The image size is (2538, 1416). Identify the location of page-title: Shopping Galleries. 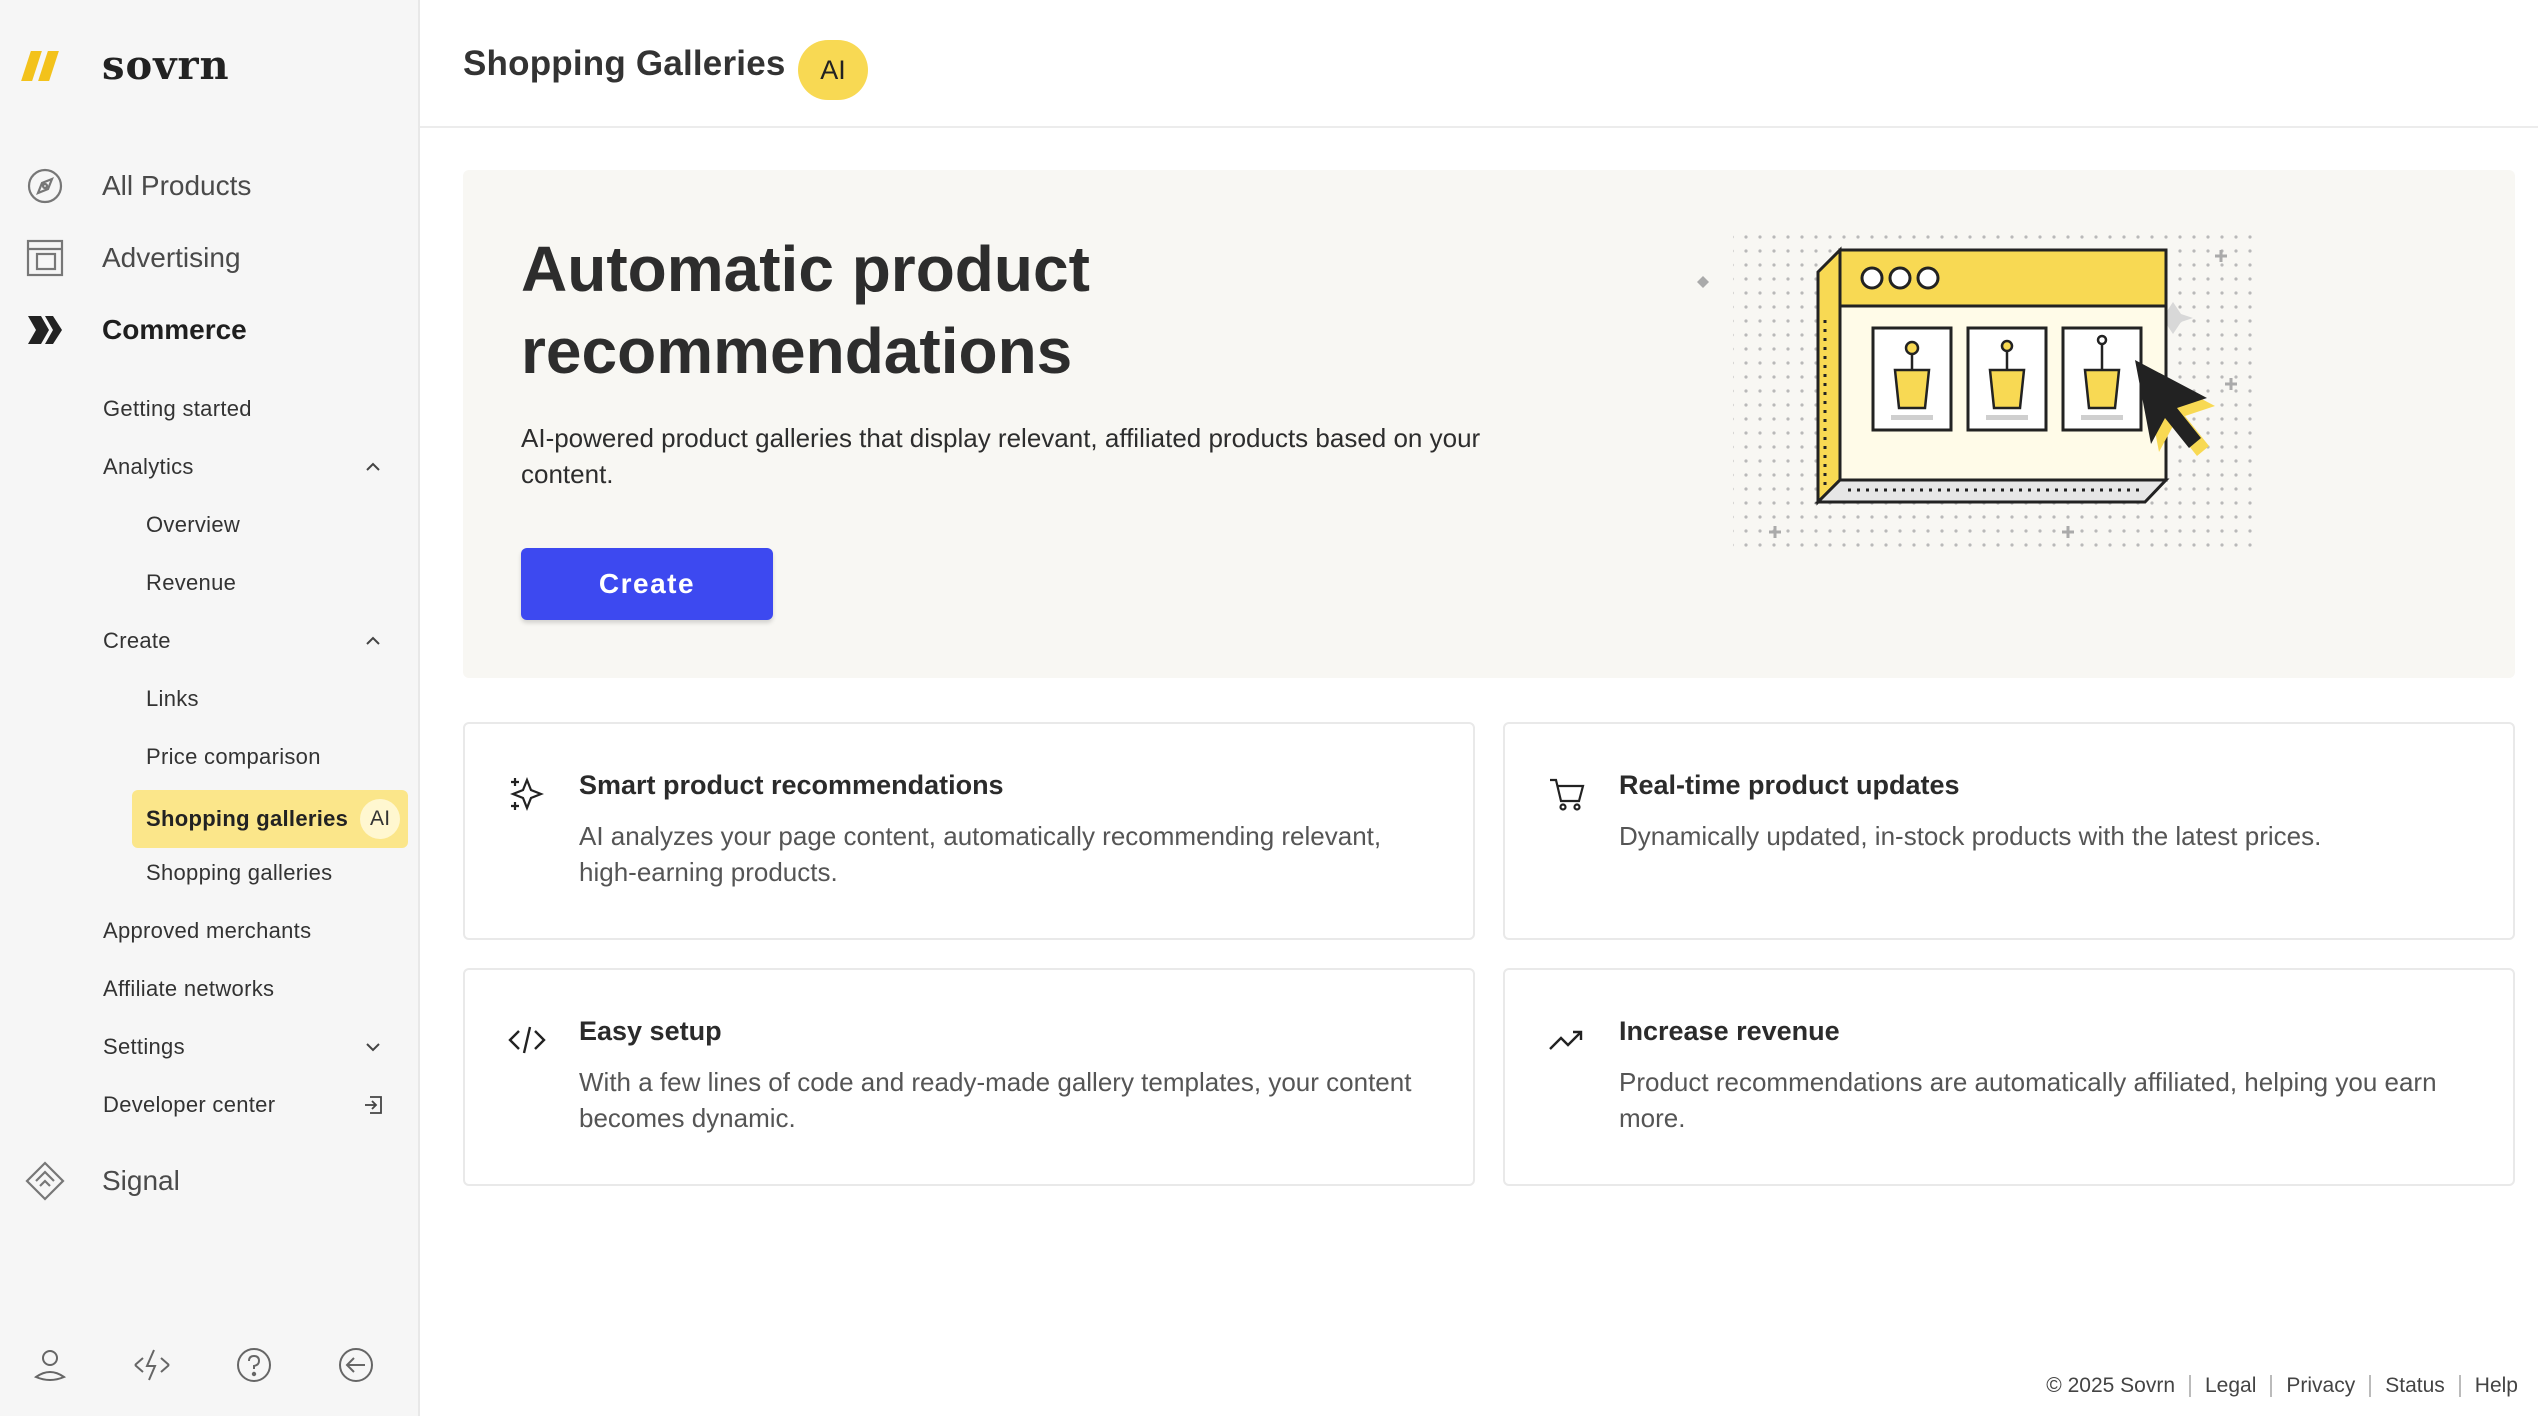
(624, 63).